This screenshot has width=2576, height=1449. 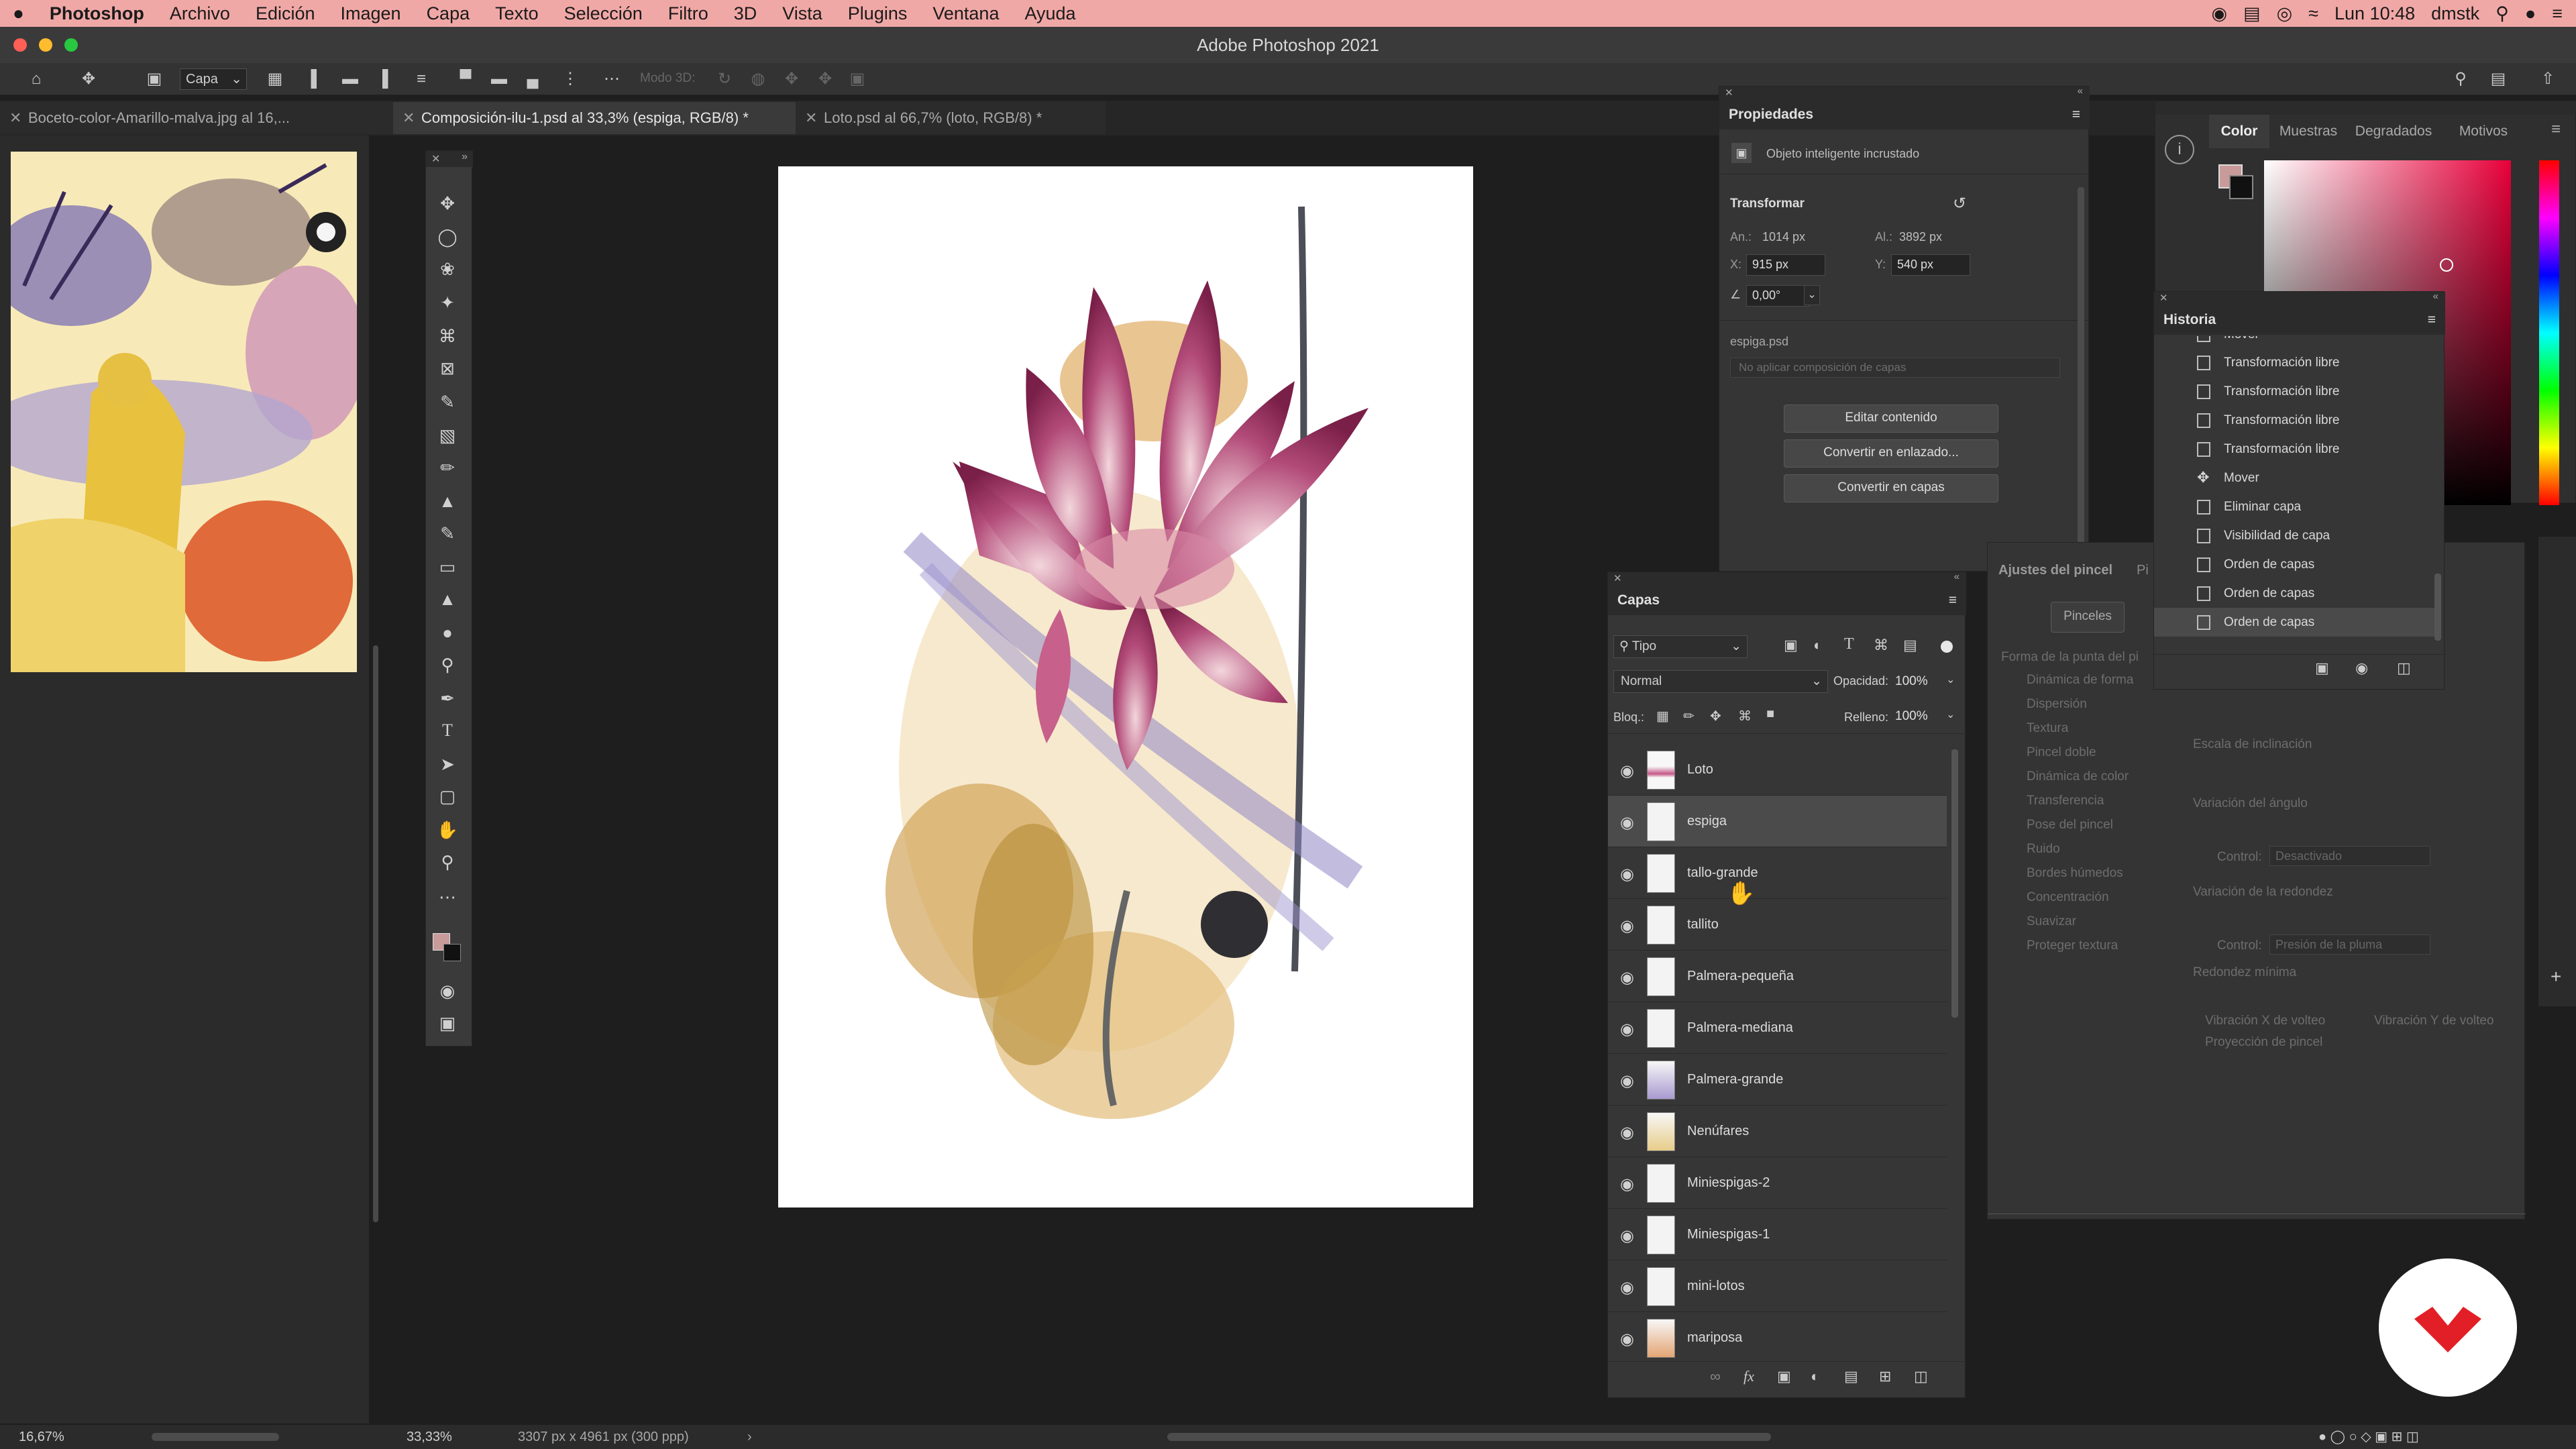 What do you see at coordinates (791, 79) in the screenshot?
I see `pan-3d-icon: ✥` at bounding box center [791, 79].